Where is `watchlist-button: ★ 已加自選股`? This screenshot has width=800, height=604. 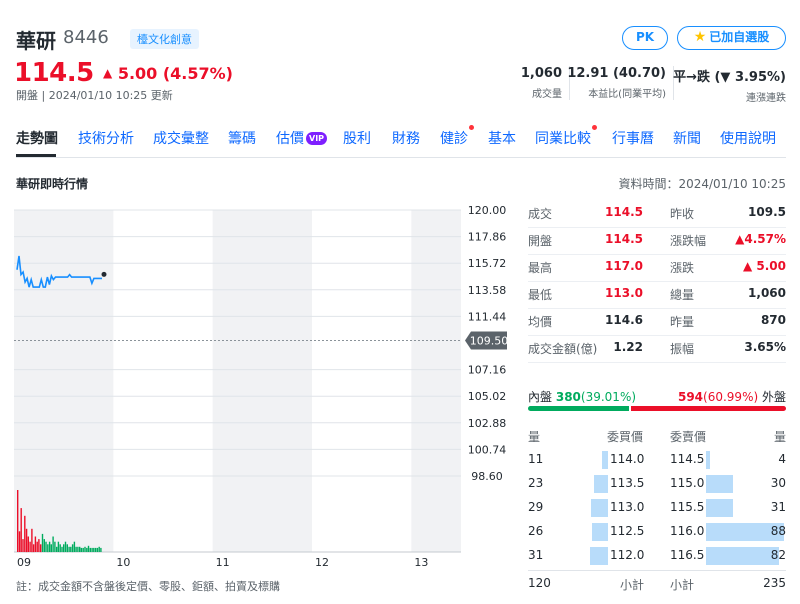
watchlist-button: ★ 已加自選股 is located at coordinates (731, 38).